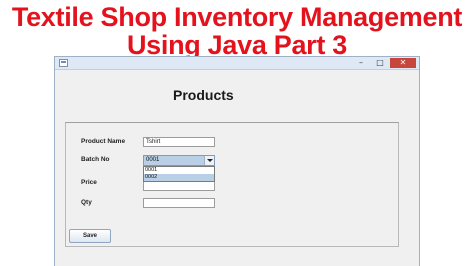  What do you see at coordinates (179, 170) in the screenshot?
I see `dropdown-option-0001: 0001` at bounding box center [179, 170].